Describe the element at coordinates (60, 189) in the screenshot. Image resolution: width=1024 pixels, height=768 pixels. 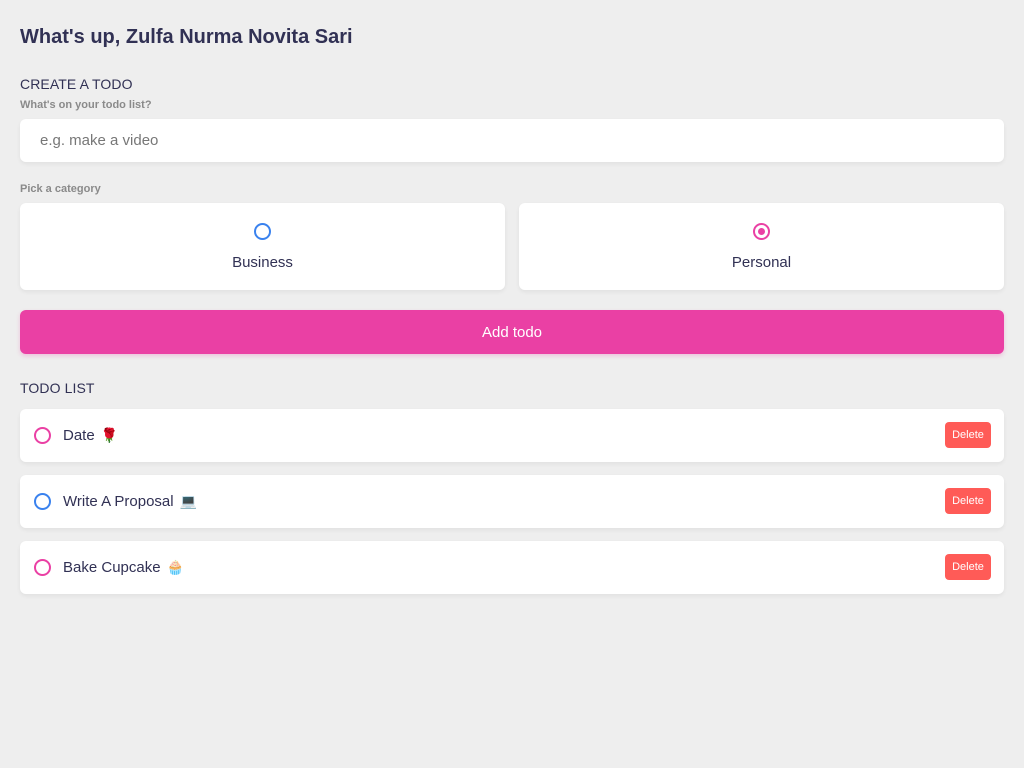
I see `category-label: Pick a category` at that location.